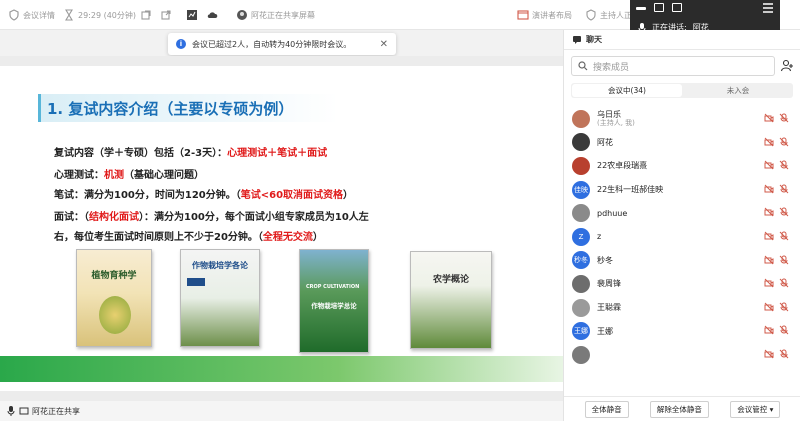 This screenshot has height=421, width=800. What do you see at coordinates (752, 409) in the screenshot?
I see `meeting-controls-label: 会议管控` at bounding box center [752, 409].